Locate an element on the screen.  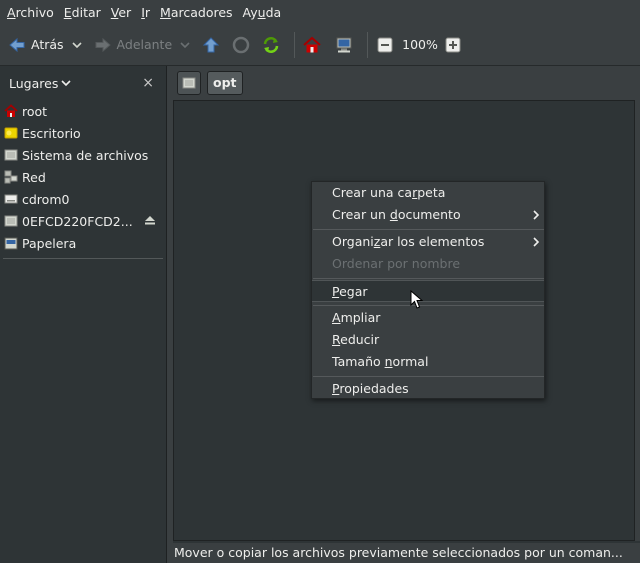
menu-item-reducir: Reducir is located at coordinates (428, 340).